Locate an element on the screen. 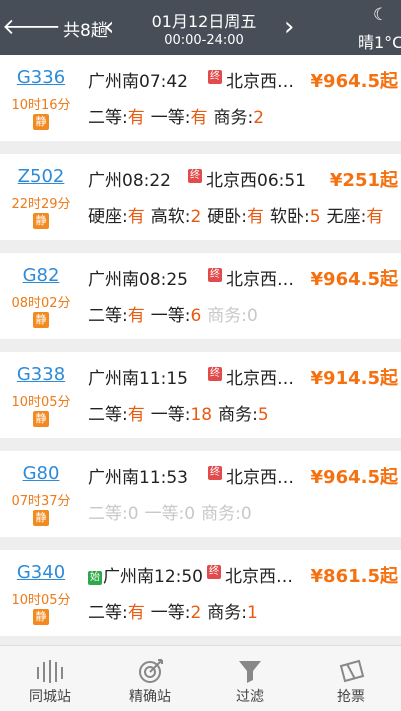 The width and height of the screenshot is (401, 711). chevron-left-icon: ‹ is located at coordinates (109, 27).